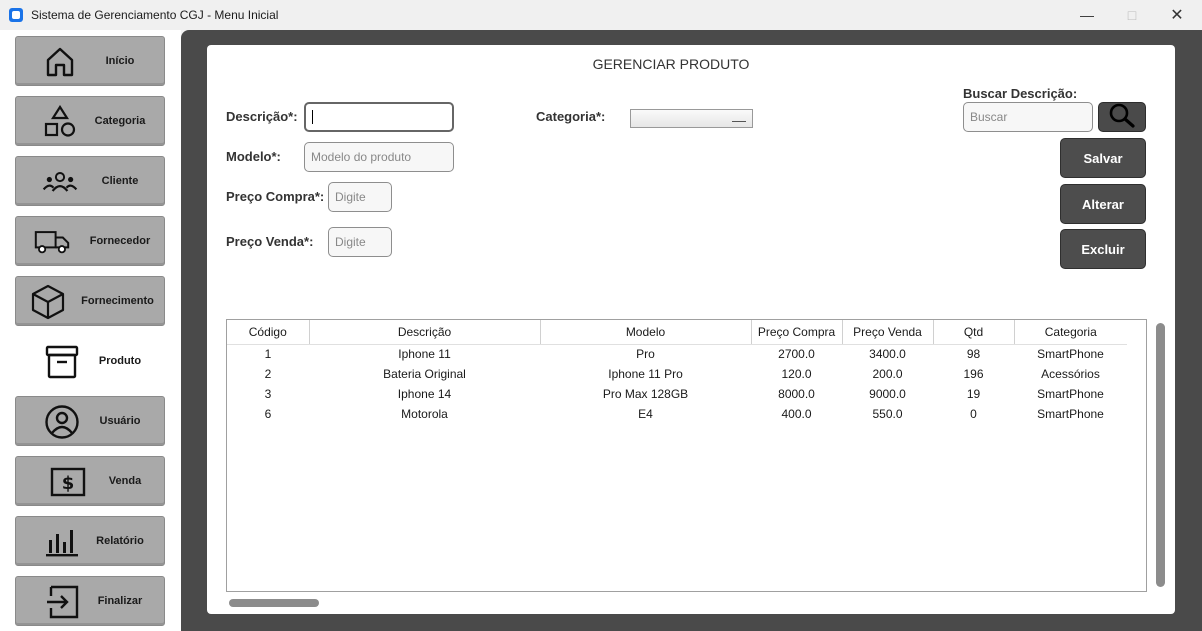 The height and width of the screenshot is (631, 1202). Describe the element at coordinates (1177, 15) in the screenshot. I see `close-button: ✕` at that location.